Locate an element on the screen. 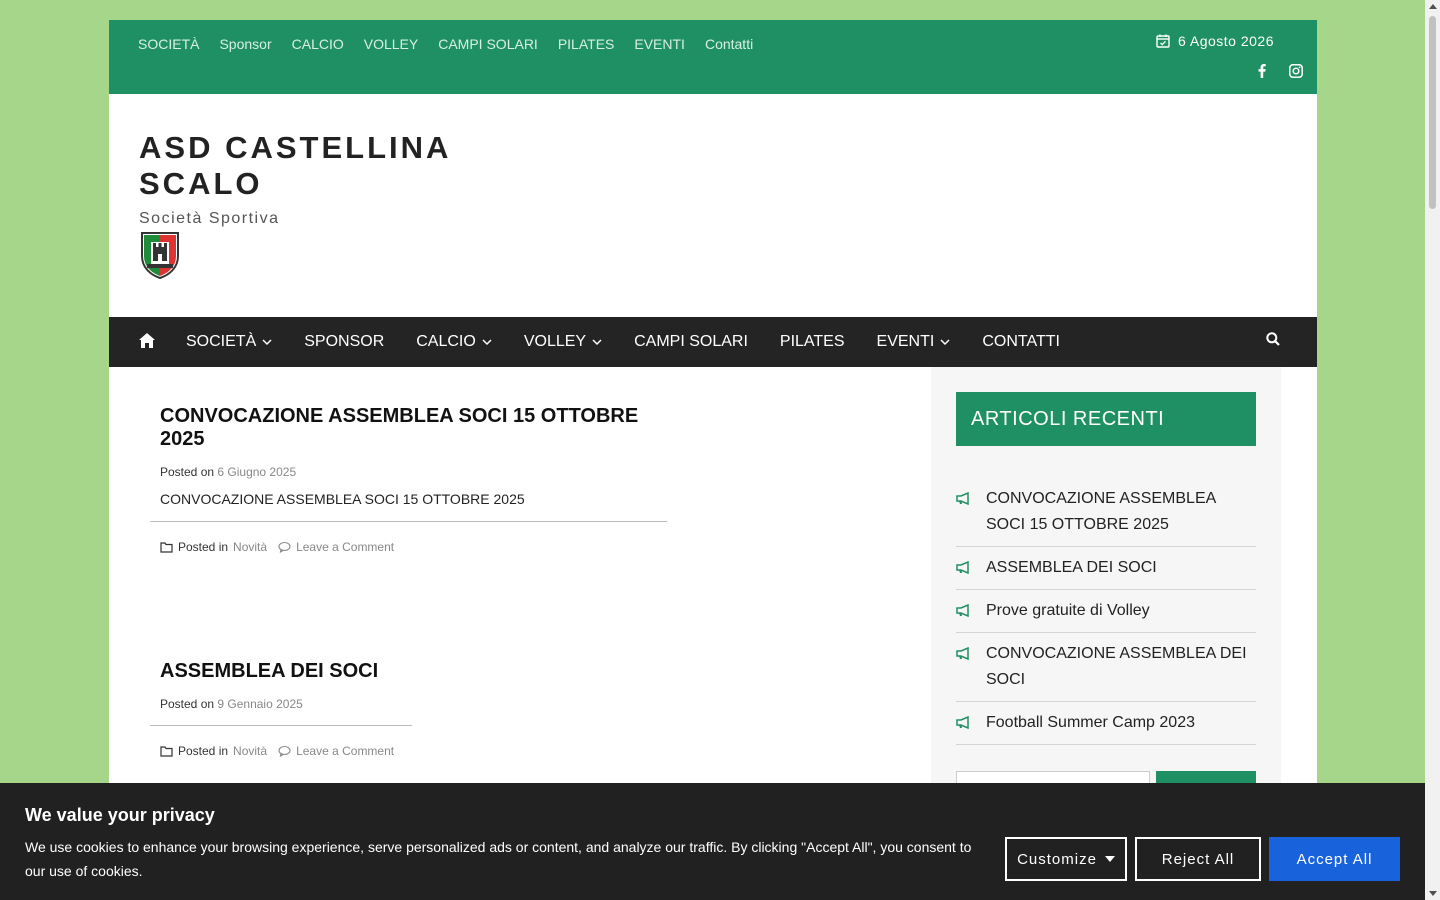  top-nav-campi-solari: CAMPI SOLARI is located at coordinates (488, 44).